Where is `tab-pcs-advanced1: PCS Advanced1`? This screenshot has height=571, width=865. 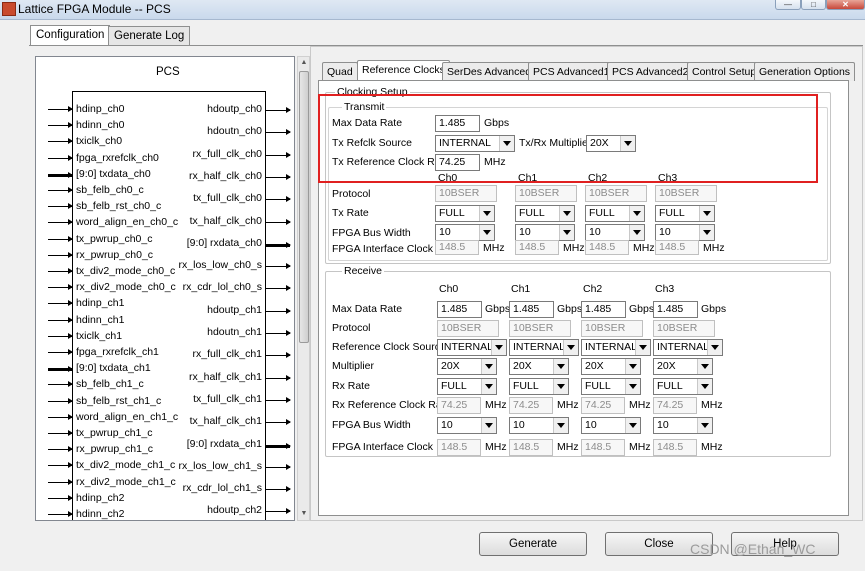
tab-pcs-advanced1: PCS Advanced1 is located at coordinates (571, 71).